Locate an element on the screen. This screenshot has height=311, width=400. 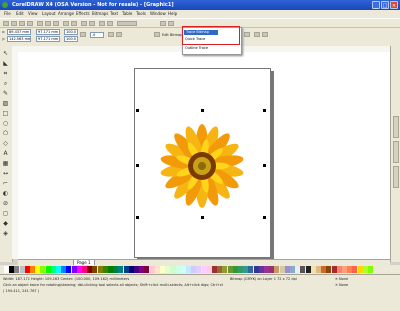
crop-tool-icon: ⌗ is located at coordinates (5, 73).